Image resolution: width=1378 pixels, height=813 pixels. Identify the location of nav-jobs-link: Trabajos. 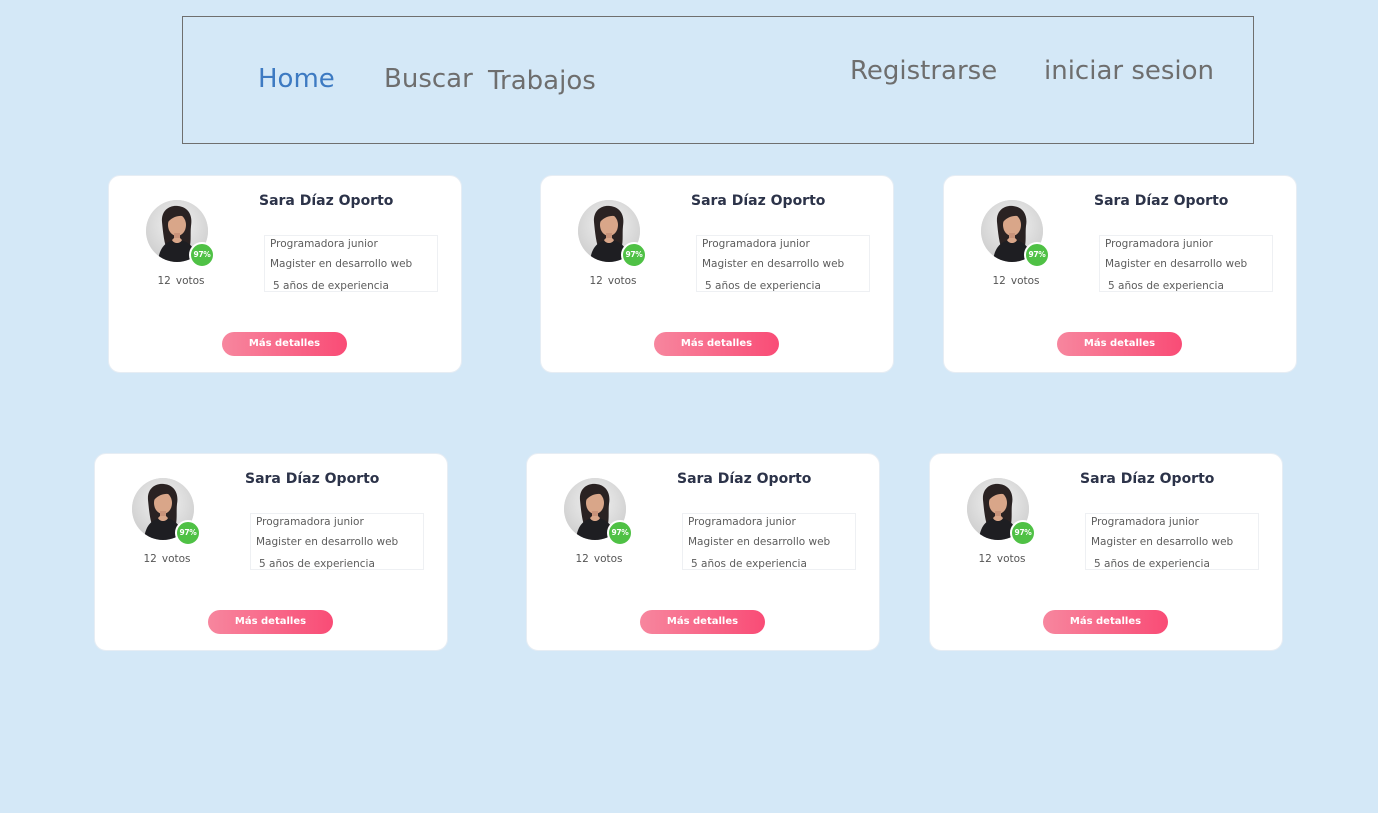
(542, 81).